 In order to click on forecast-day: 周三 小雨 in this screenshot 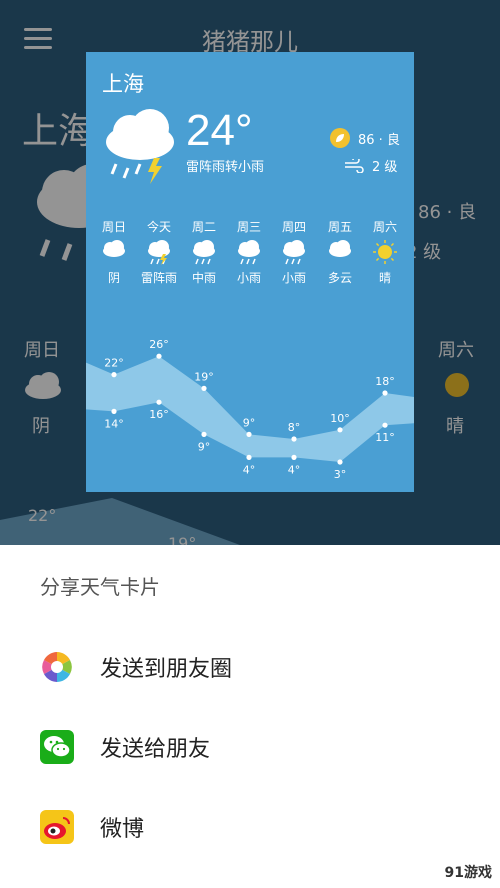, I will do `click(249, 252)`.